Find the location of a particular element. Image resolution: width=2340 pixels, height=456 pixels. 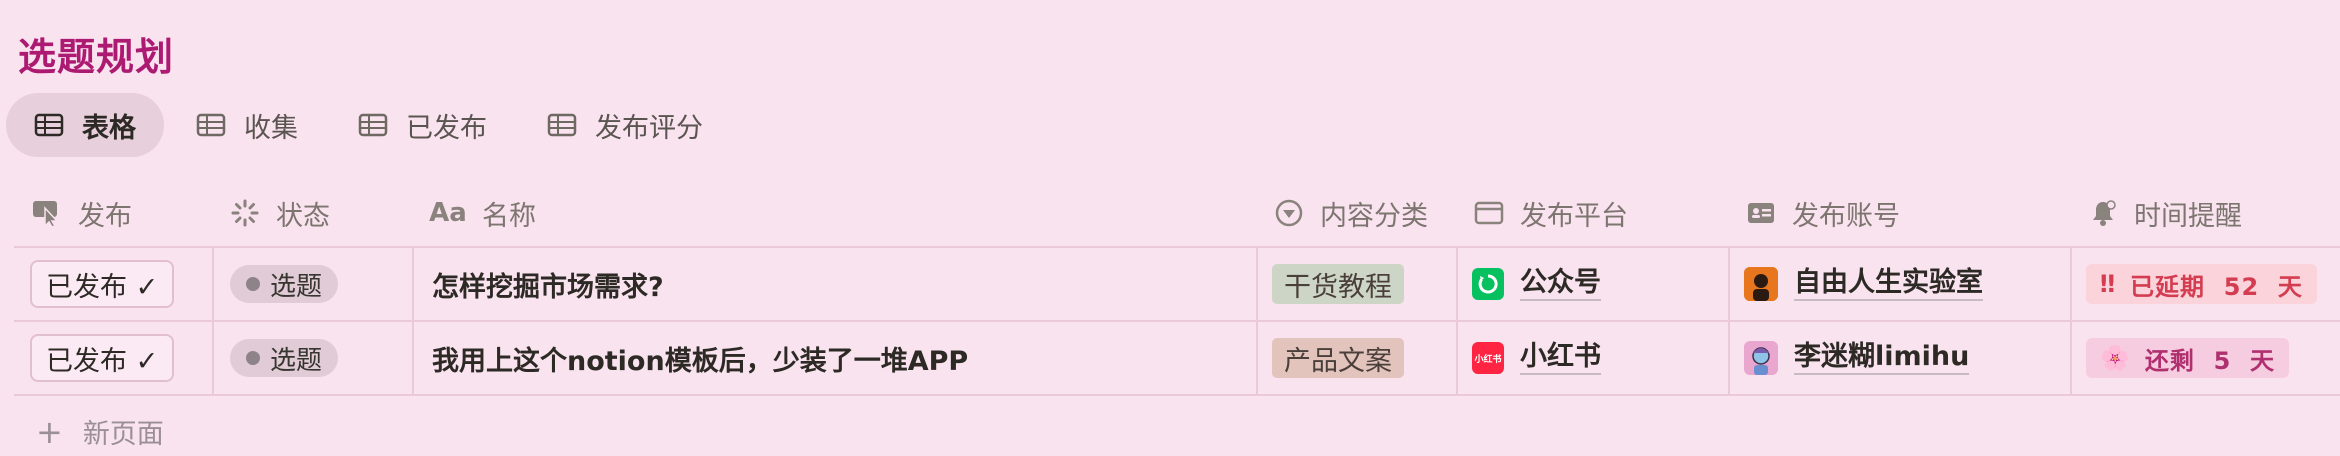

column-header-reminder: 时间提醒 is located at coordinates (2164, 213).